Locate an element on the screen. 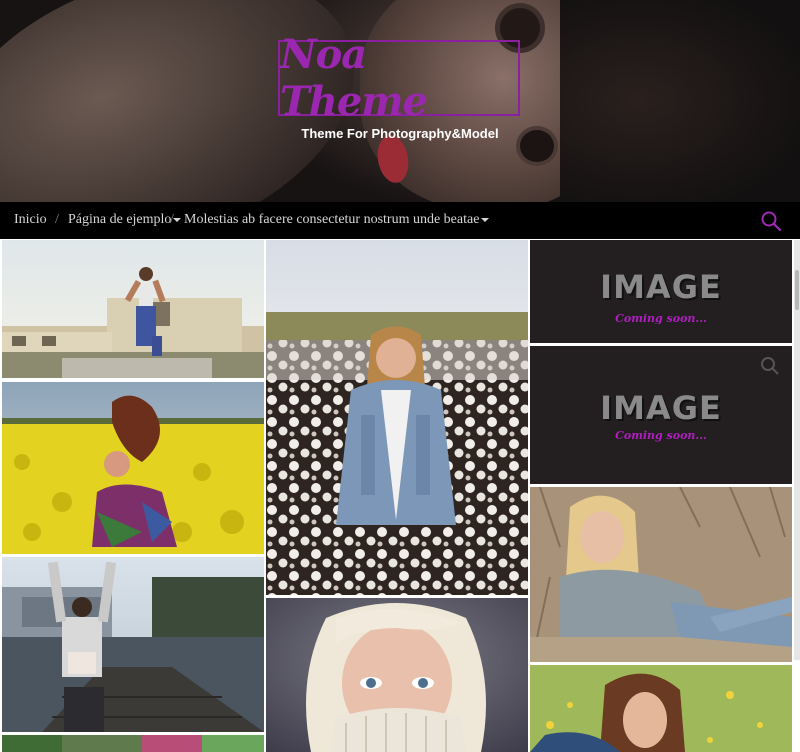 This screenshot has height=752, width=800. nav-item-label: Página de ejemplo is located at coordinates (120, 219).